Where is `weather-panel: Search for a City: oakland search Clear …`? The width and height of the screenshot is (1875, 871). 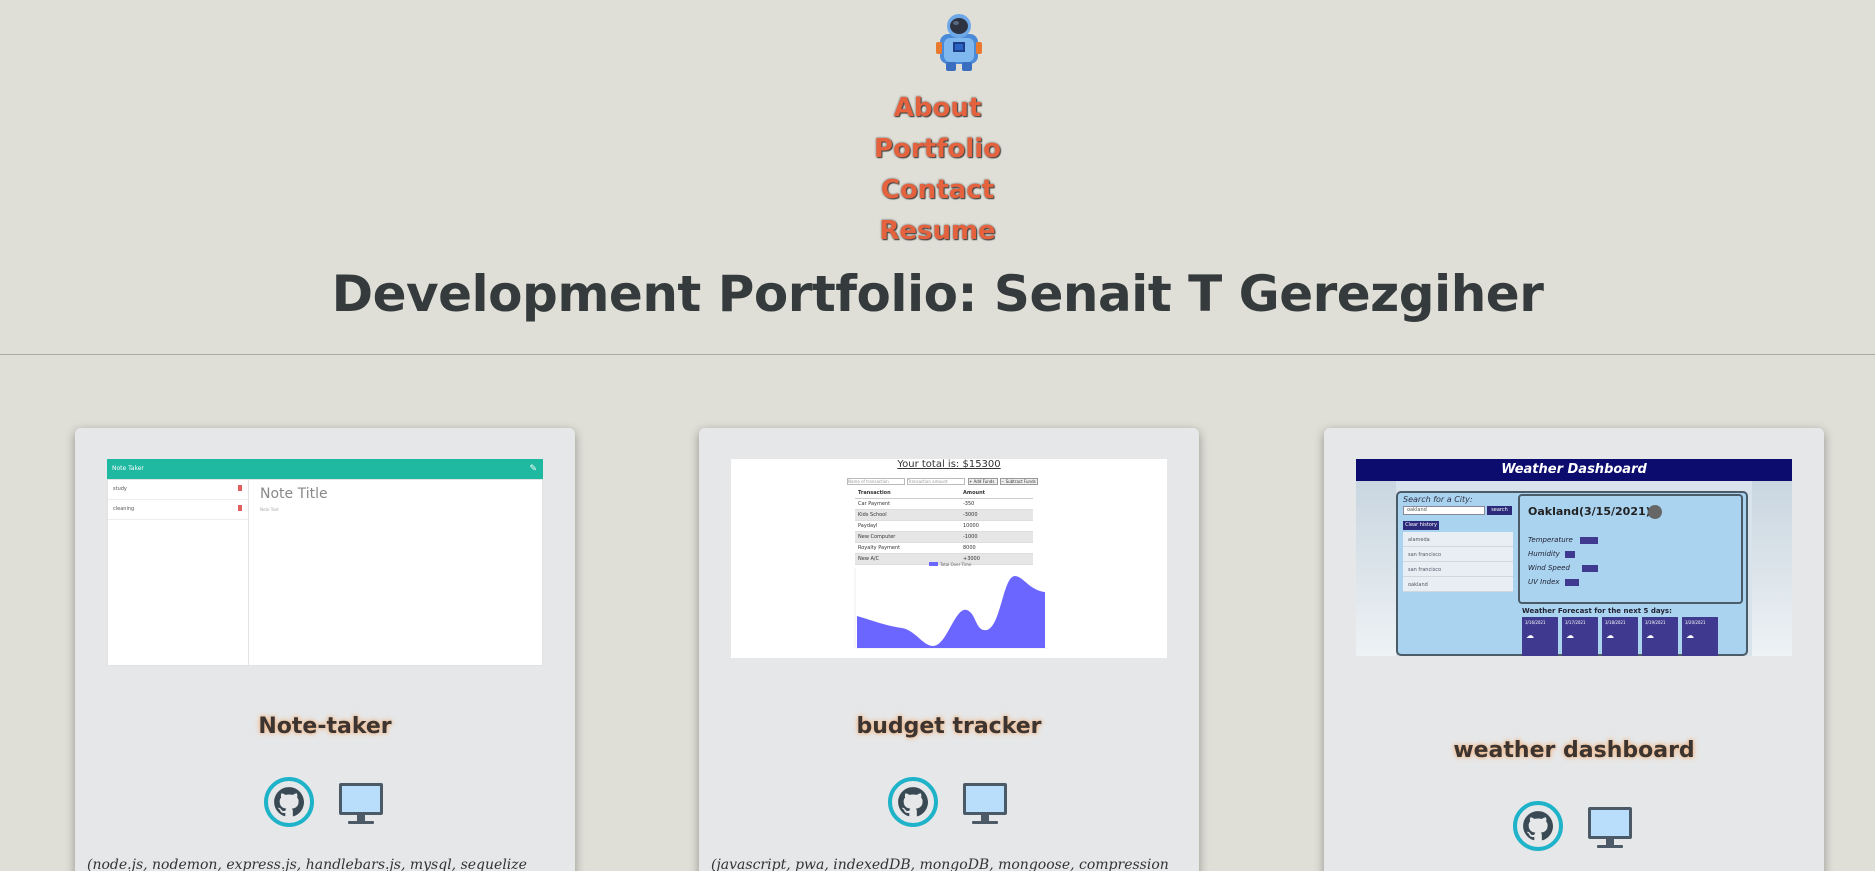
weather-panel: Search for a City: oakland search Clear … is located at coordinates (1572, 573).